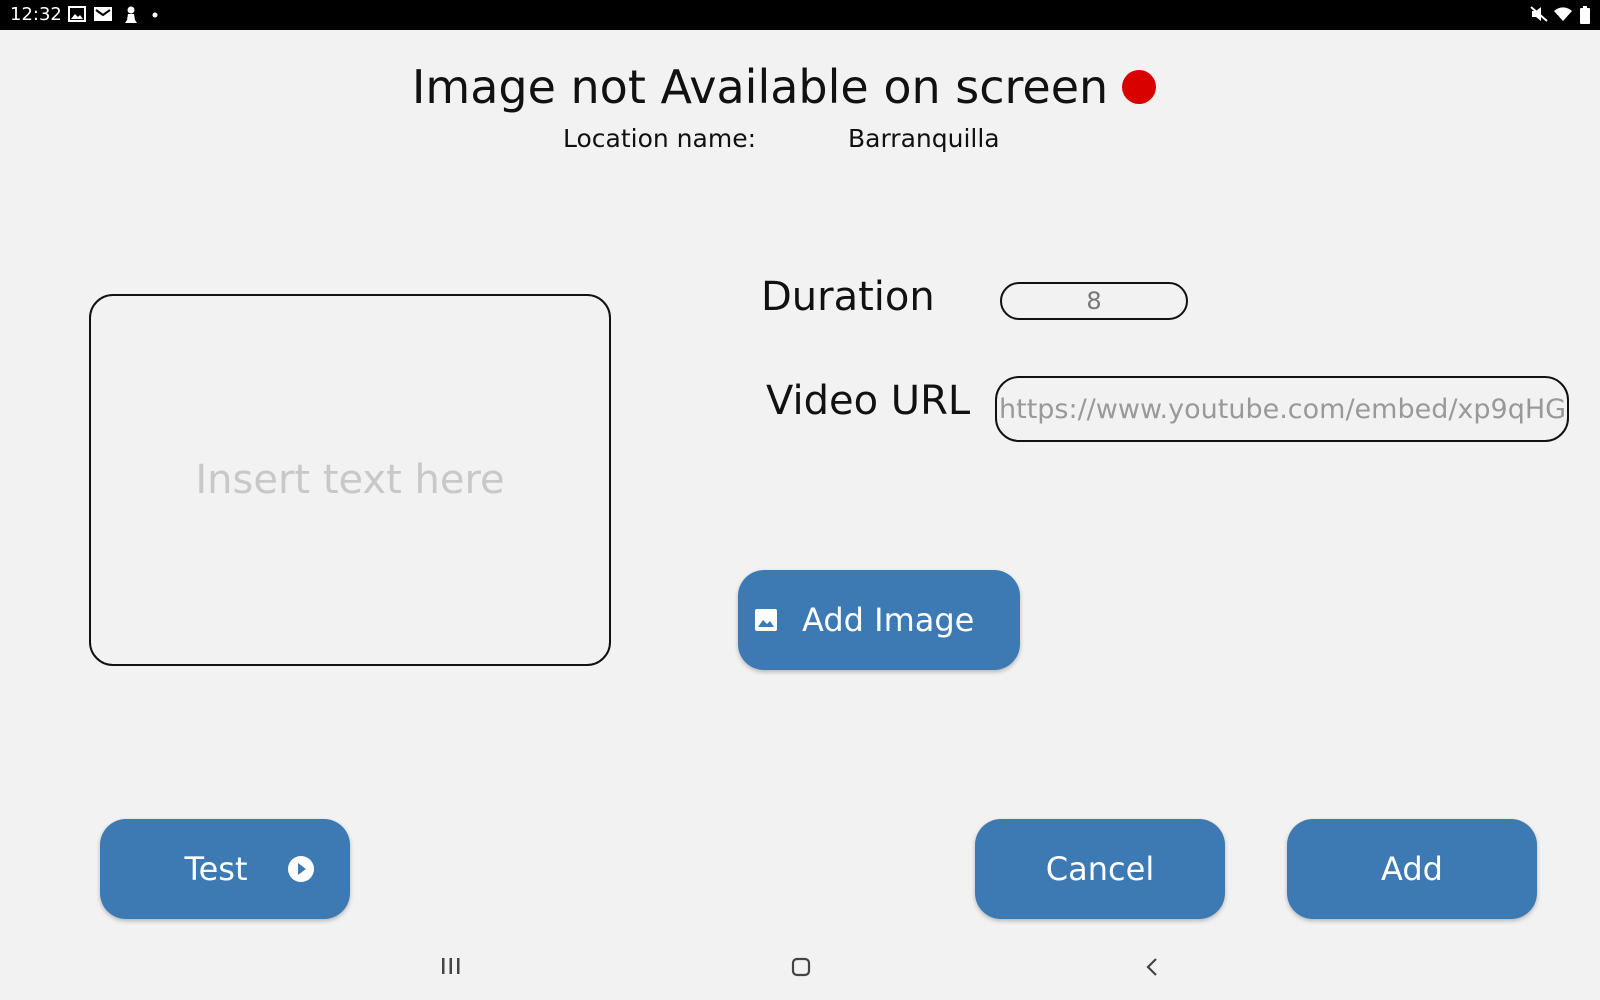 This screenshot has width=1600, height=1000. Describe the element at coordinates (155, 15) in the screenshot. I see `dot-icon` at that location.